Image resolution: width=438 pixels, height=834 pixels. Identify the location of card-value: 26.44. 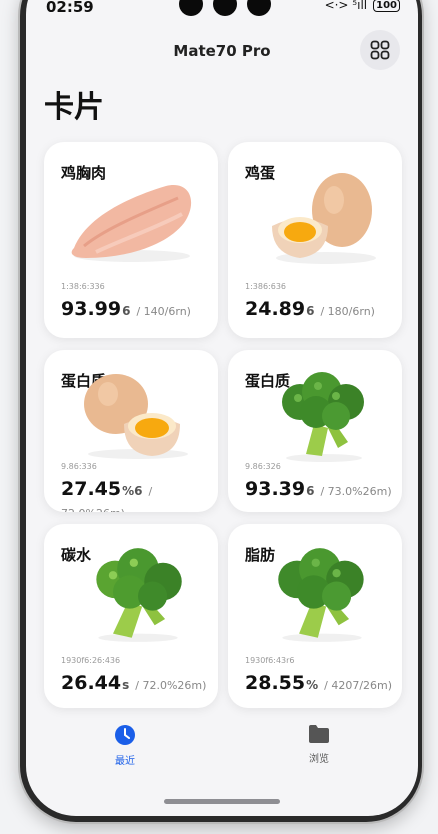
(91, 683).